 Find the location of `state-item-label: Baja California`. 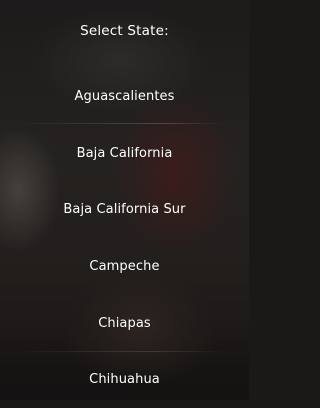

state-item-label: Baja California is located at coordinates (124, 153).